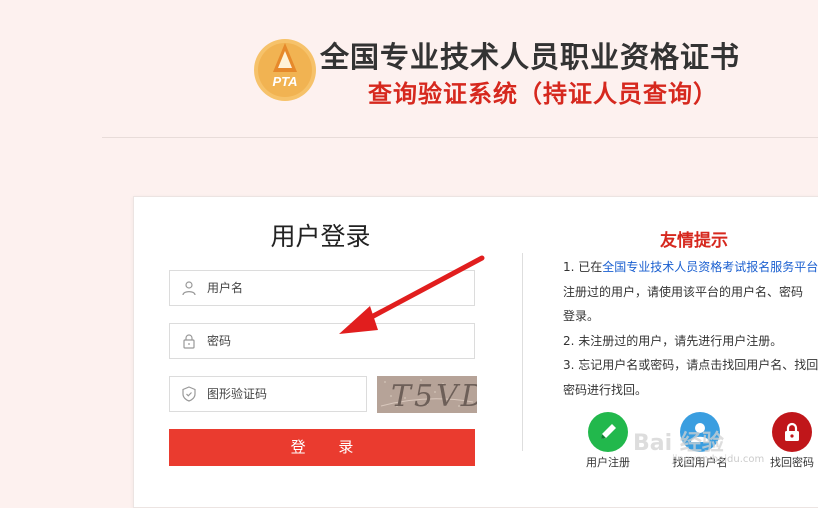 This screenshot has height=508, width=818. Describe the element at coordinates (673, 340) in the screenshot. I see `tip-line-2: 2. 未注册过的用户，请先进行用户注册。` at that location.